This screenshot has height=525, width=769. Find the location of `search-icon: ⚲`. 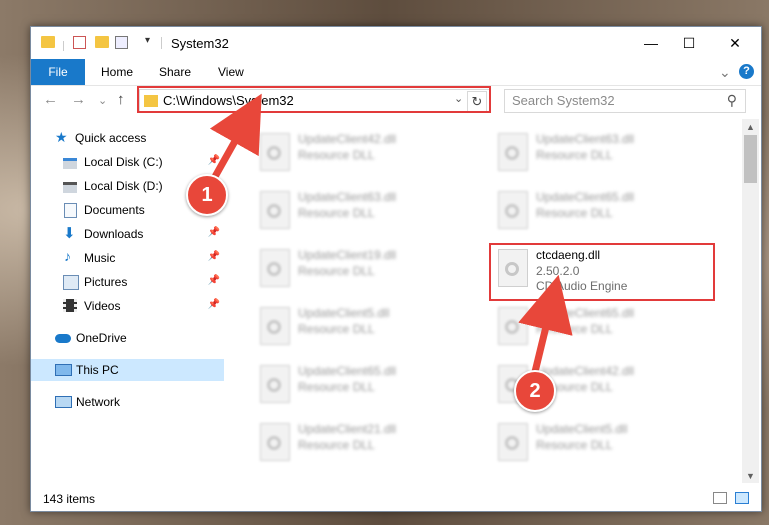

search-icon: ⚲ is located at coordinates (732, 100).